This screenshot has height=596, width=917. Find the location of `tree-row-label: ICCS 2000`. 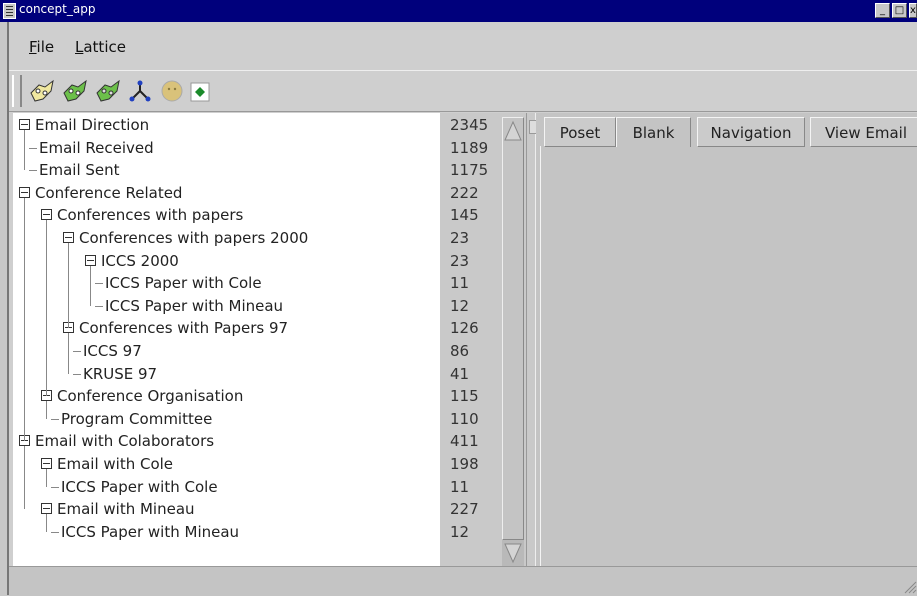

tree-row-label: ICCS 2000 is located at coordinates (140, 260).